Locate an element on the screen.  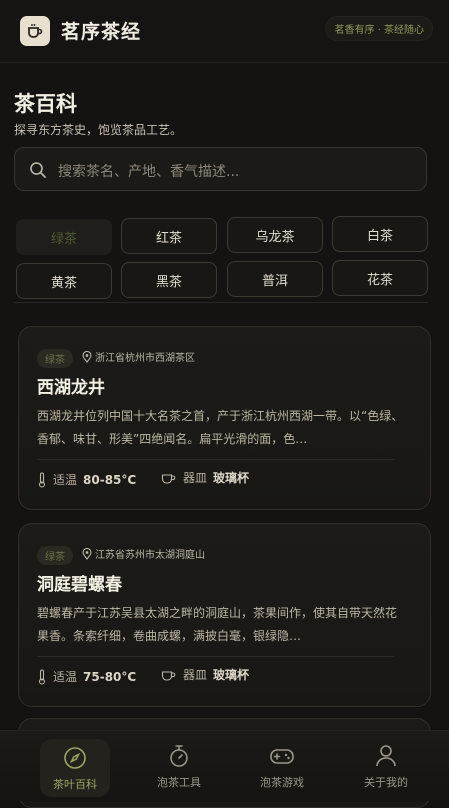
temperature-spec: 适温 75-80°C is located at coordinates (86, 676).